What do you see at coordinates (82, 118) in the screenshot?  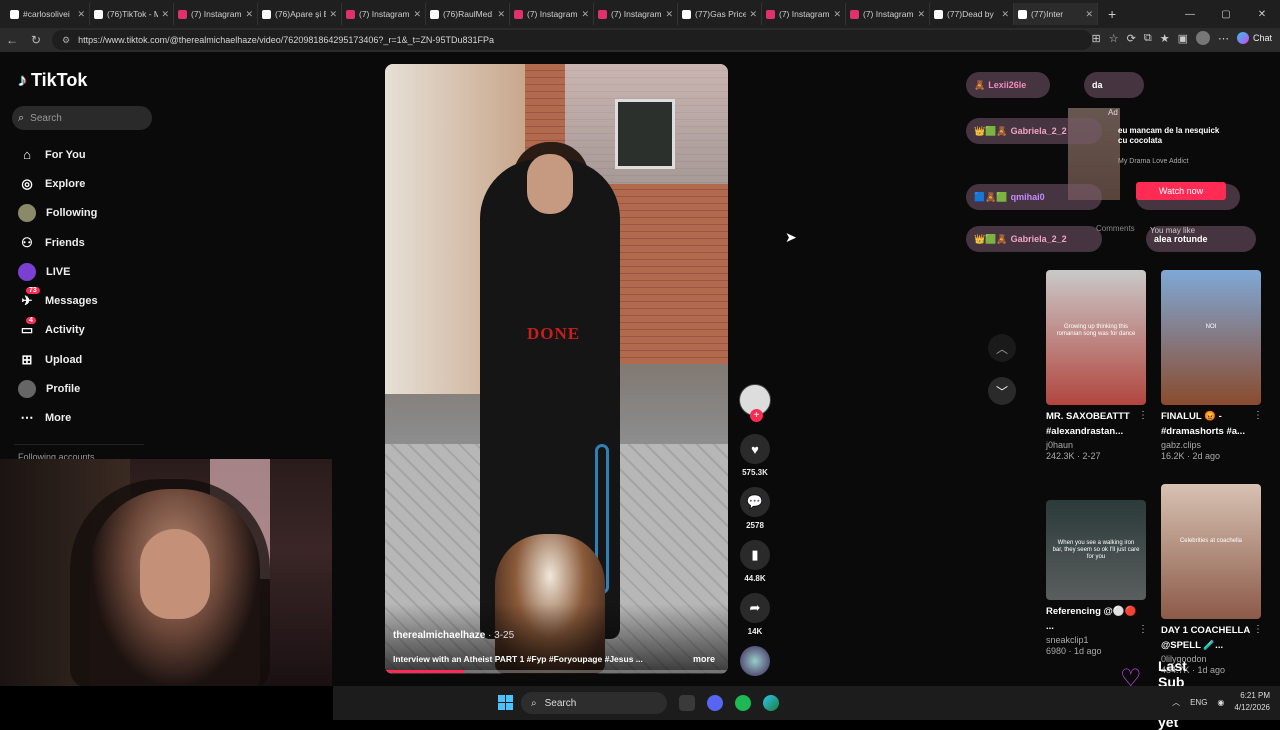 I see `search-input: ⌕ Search` at bounding box center [82, 118].